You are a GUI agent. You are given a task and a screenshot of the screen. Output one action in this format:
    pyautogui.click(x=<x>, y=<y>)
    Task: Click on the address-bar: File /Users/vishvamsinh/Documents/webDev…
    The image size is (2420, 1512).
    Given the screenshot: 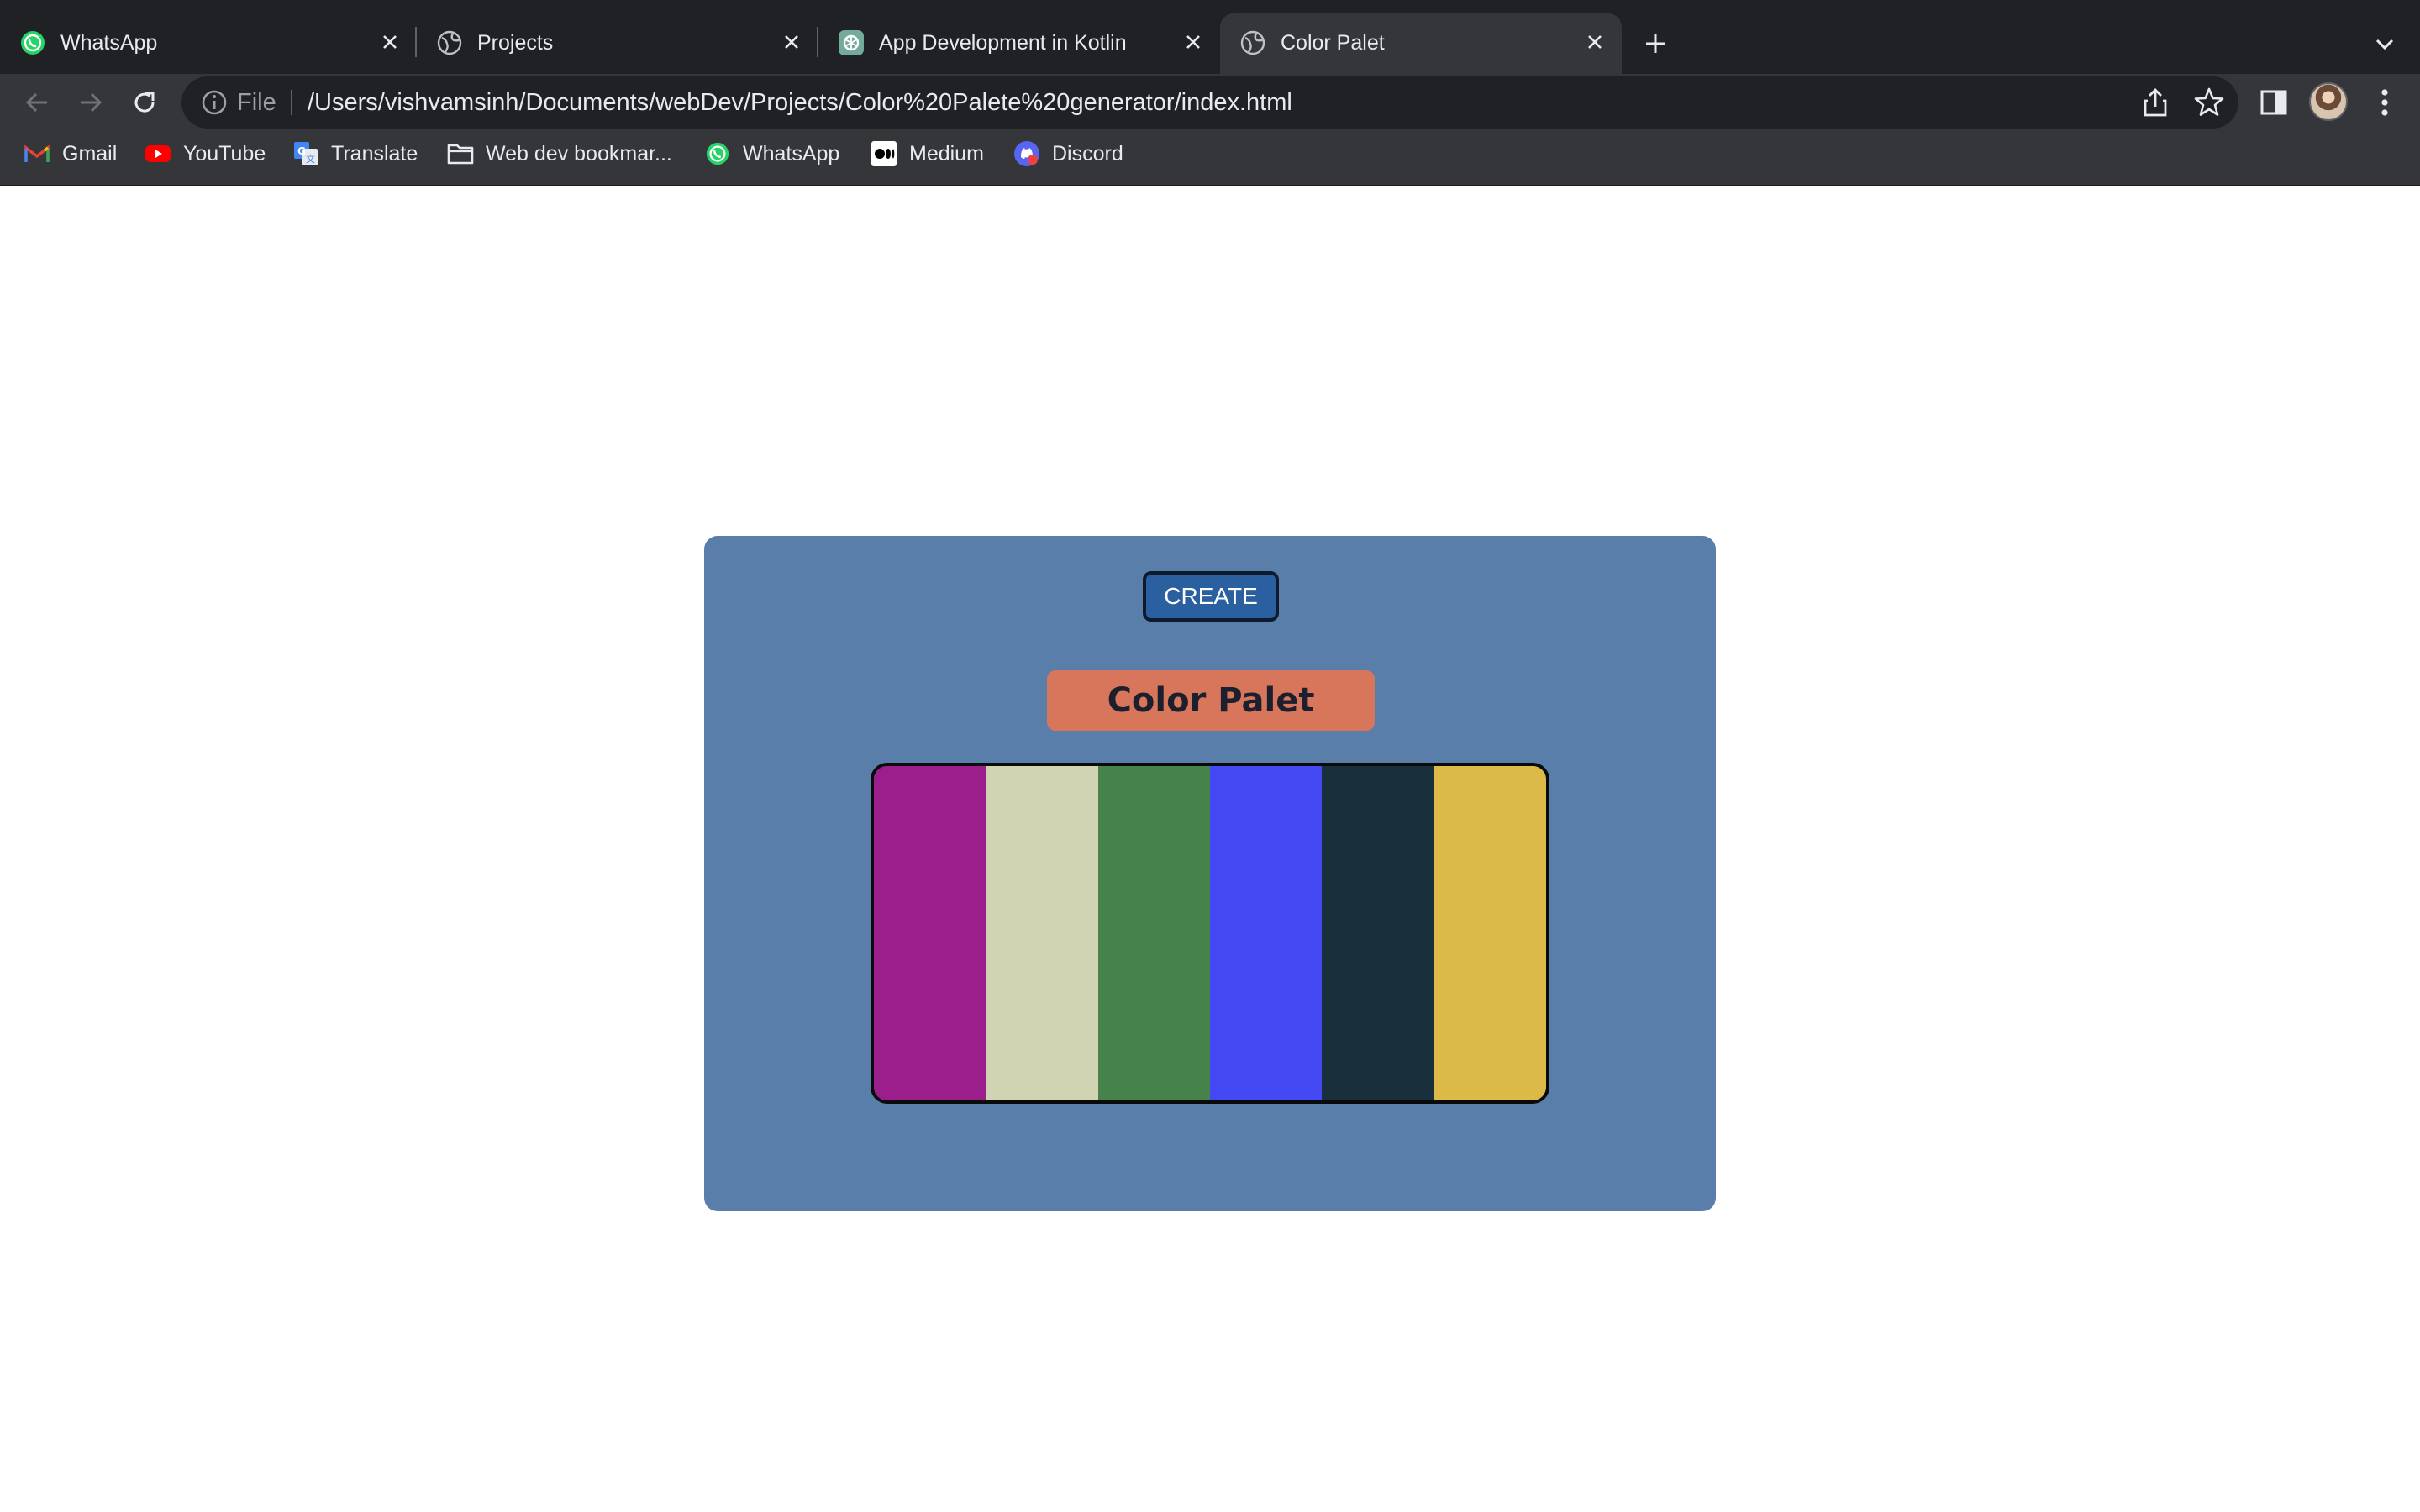 What is the action you would take?
    pyautogui.click(x=1210, y=102)
    